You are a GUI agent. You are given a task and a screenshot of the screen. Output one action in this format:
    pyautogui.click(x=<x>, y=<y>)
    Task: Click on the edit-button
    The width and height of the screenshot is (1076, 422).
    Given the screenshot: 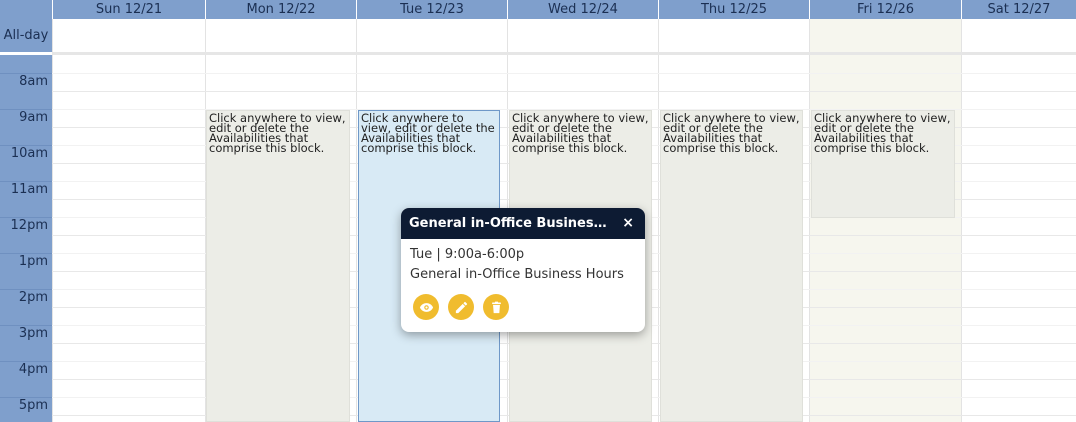 What is the action you would take?
    pyautogui.click(x=461, y=307)
    